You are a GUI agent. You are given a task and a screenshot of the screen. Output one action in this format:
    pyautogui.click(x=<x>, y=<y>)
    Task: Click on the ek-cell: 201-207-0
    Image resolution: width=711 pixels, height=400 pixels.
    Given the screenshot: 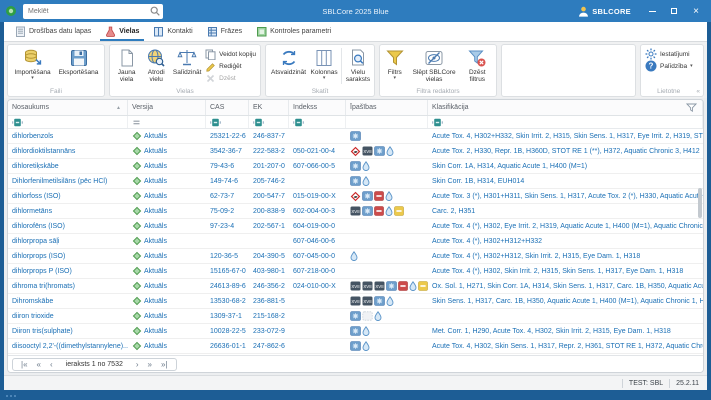 What is the action you would take?
    pyautogui.click(x=269, y=166)
    